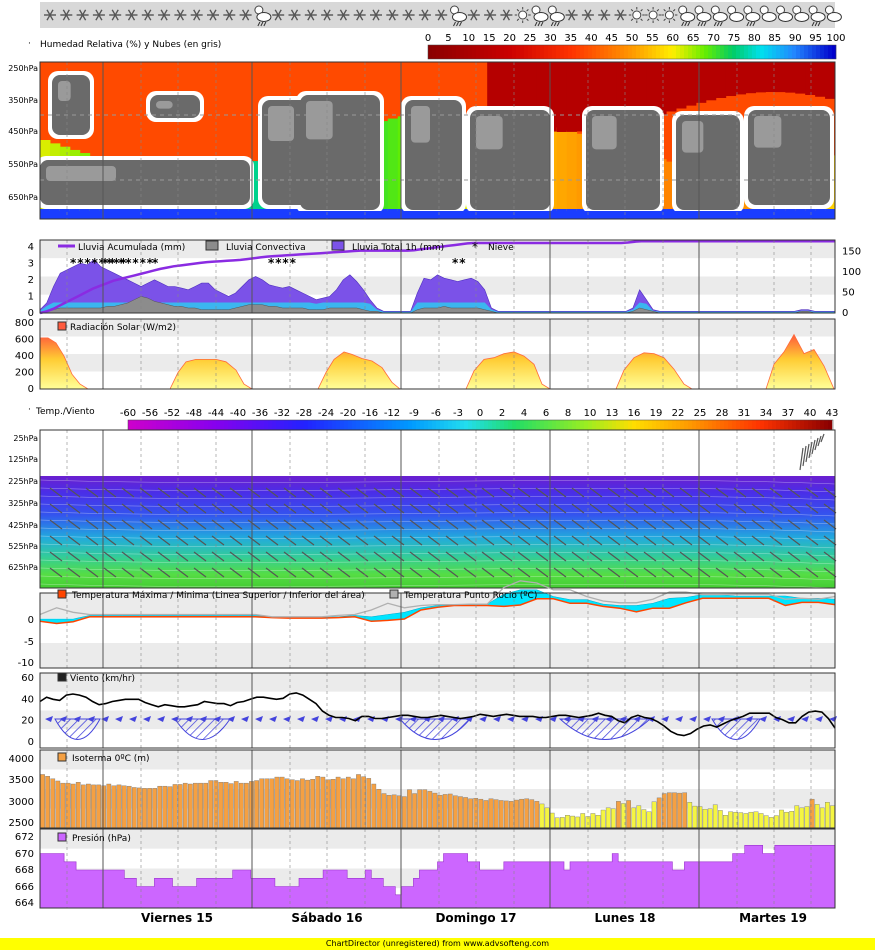 The height and width of the screenshot is (950, 875). I want to click on day-label: Domingo 17, so click(475, 918).